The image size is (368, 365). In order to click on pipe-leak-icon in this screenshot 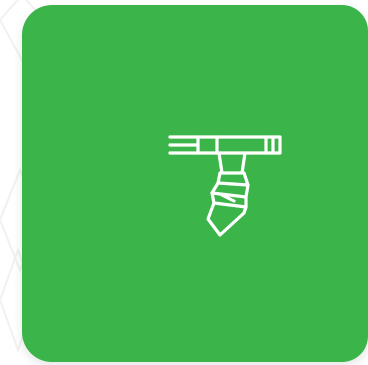, I will do `click(225, 186)`.